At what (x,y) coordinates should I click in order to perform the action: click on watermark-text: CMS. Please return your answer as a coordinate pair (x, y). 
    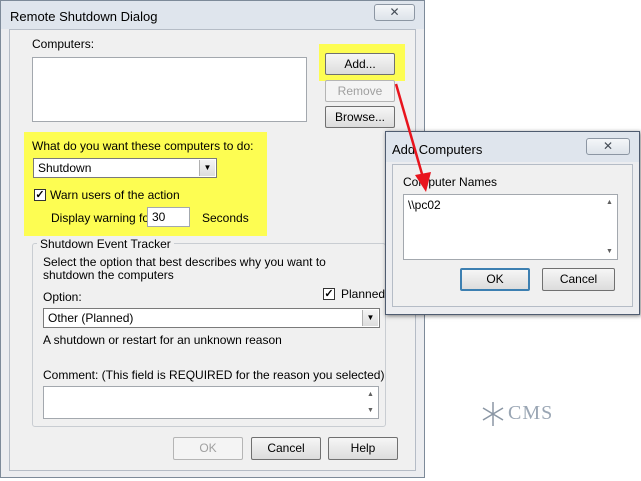
    Looking at the image, I should click on (531, 413).